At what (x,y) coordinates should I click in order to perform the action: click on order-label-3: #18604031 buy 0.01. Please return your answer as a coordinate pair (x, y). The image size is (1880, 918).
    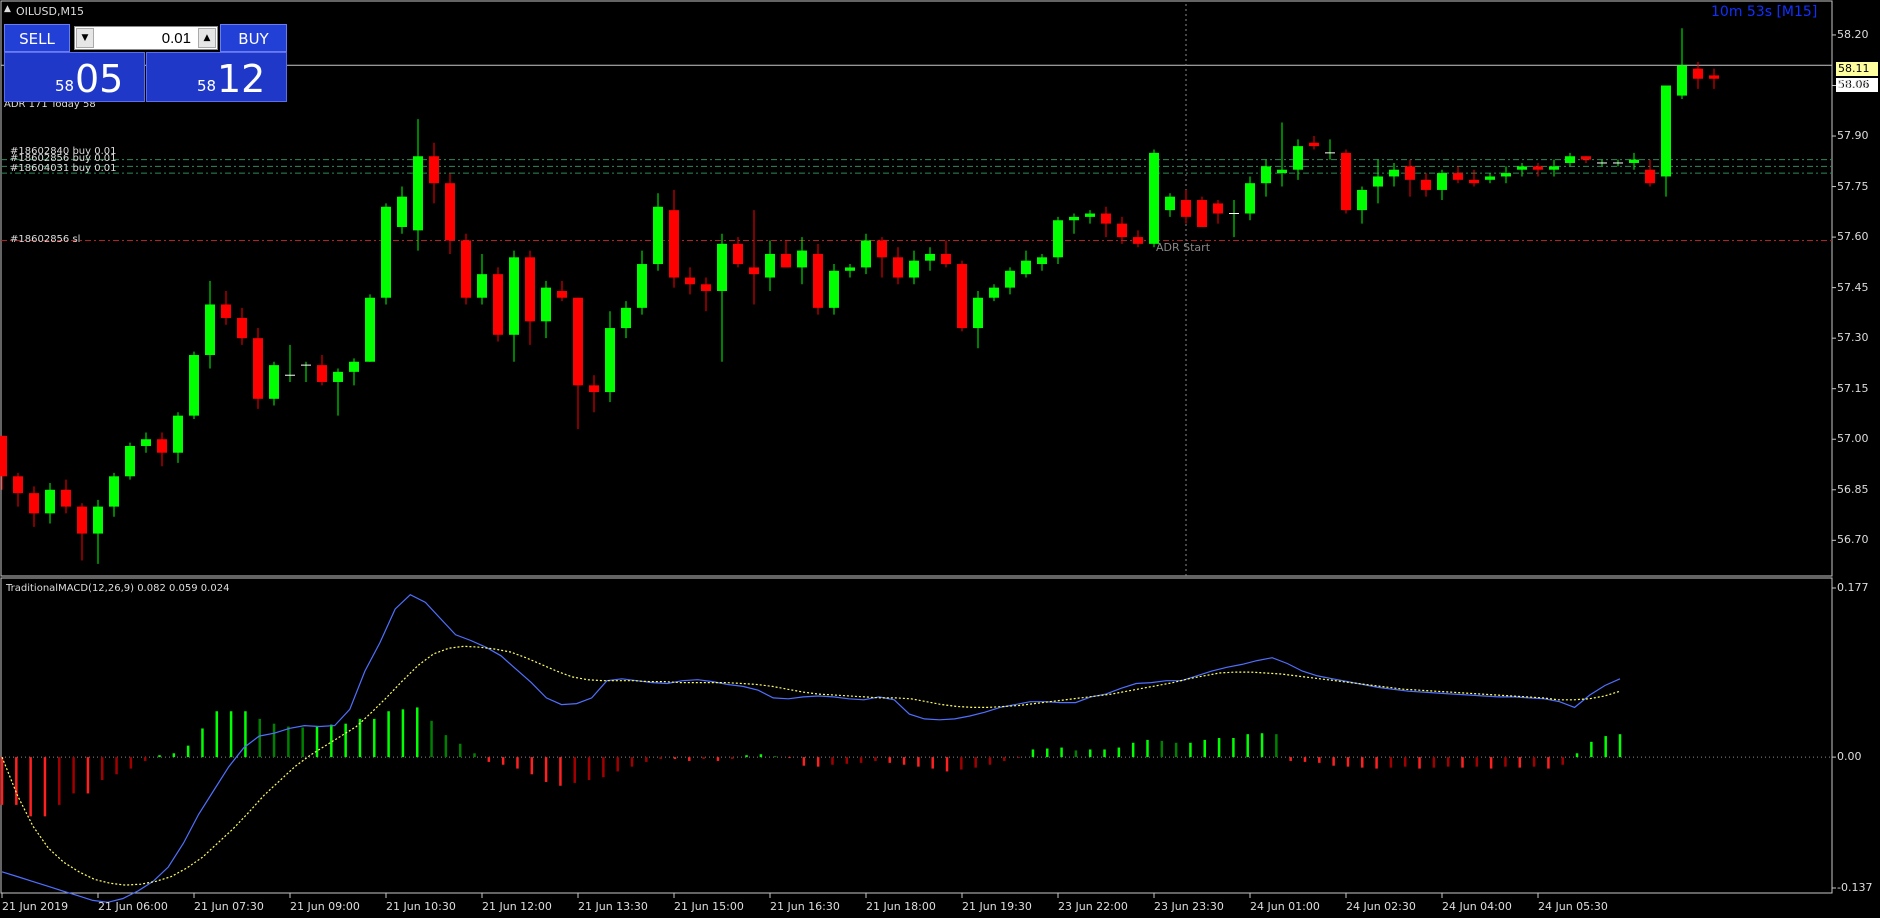
    Looking at the image, I should click on (63, 168).